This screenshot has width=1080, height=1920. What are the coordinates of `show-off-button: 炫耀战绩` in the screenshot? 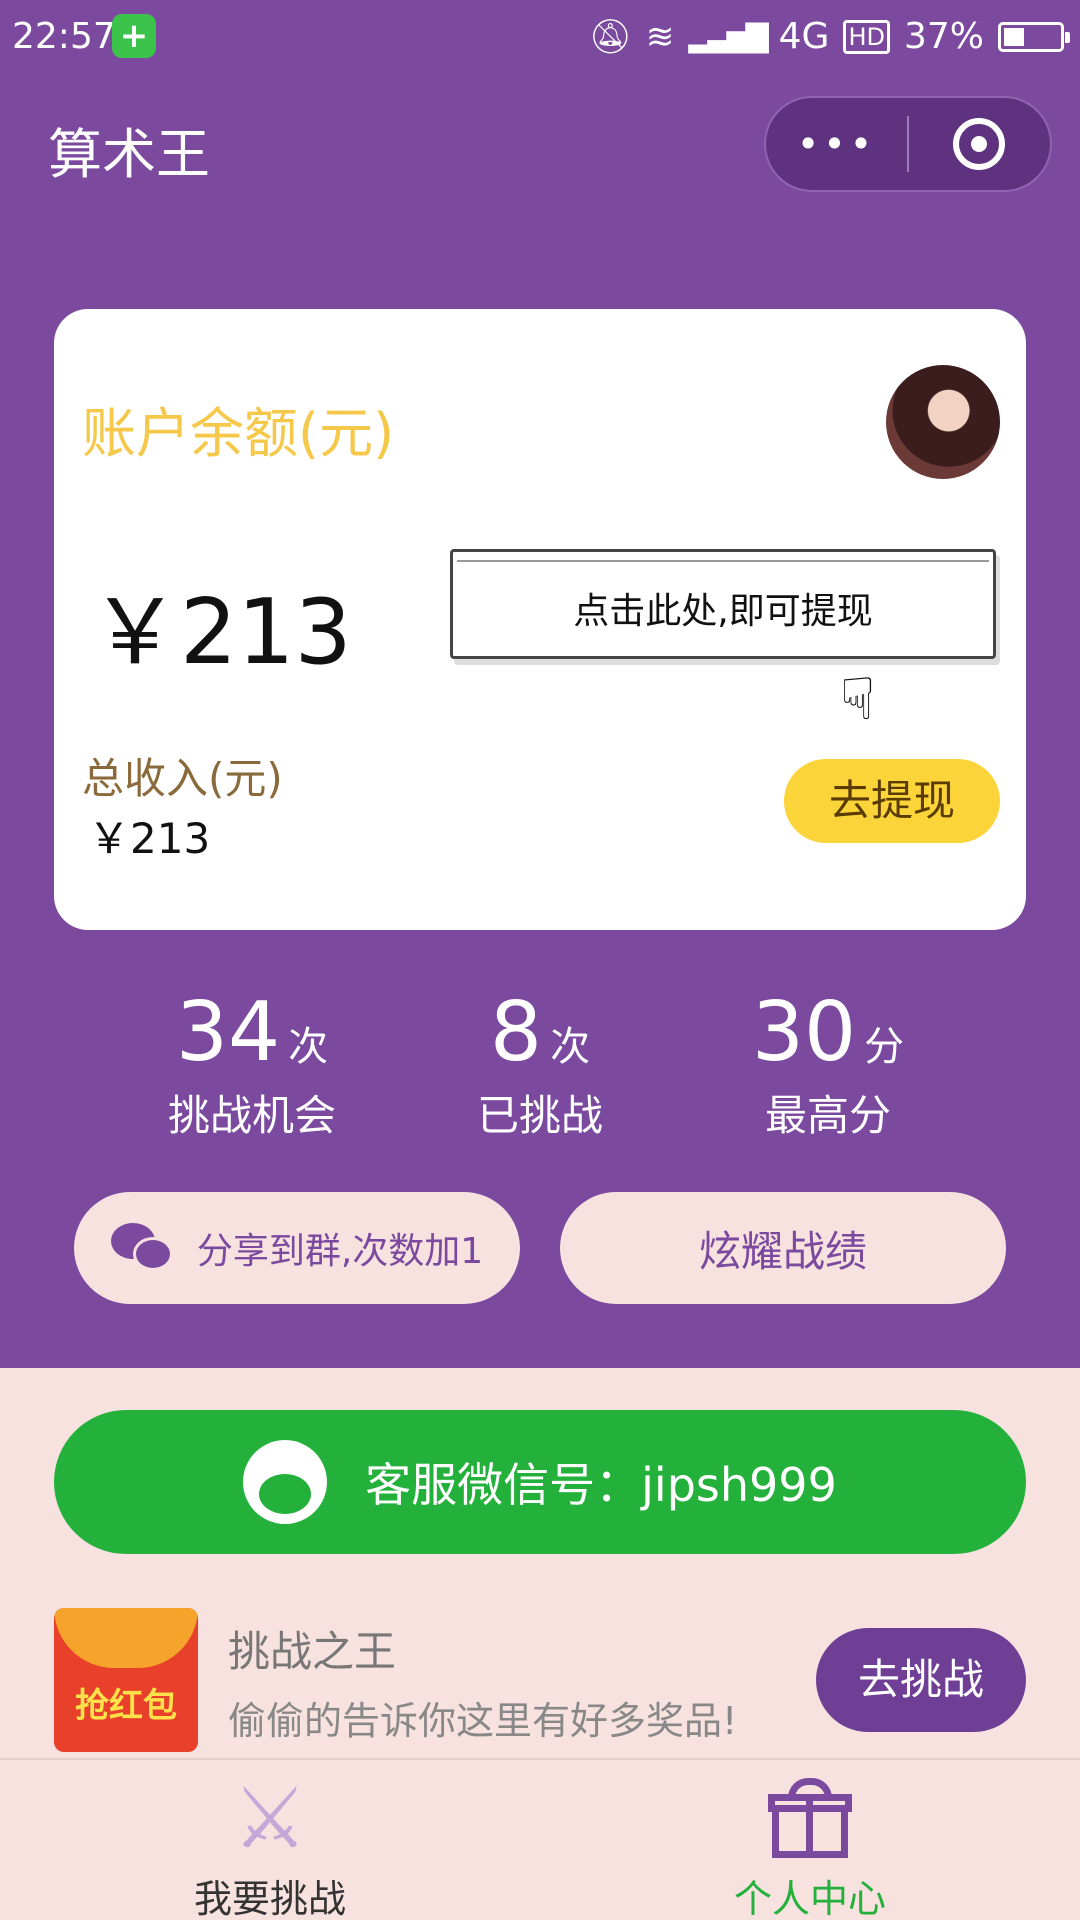 It's located at (783, 1248).